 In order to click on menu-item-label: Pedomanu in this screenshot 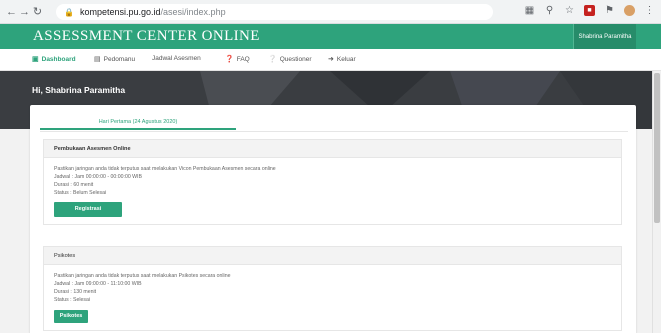, I will do `click(119, 59)`.